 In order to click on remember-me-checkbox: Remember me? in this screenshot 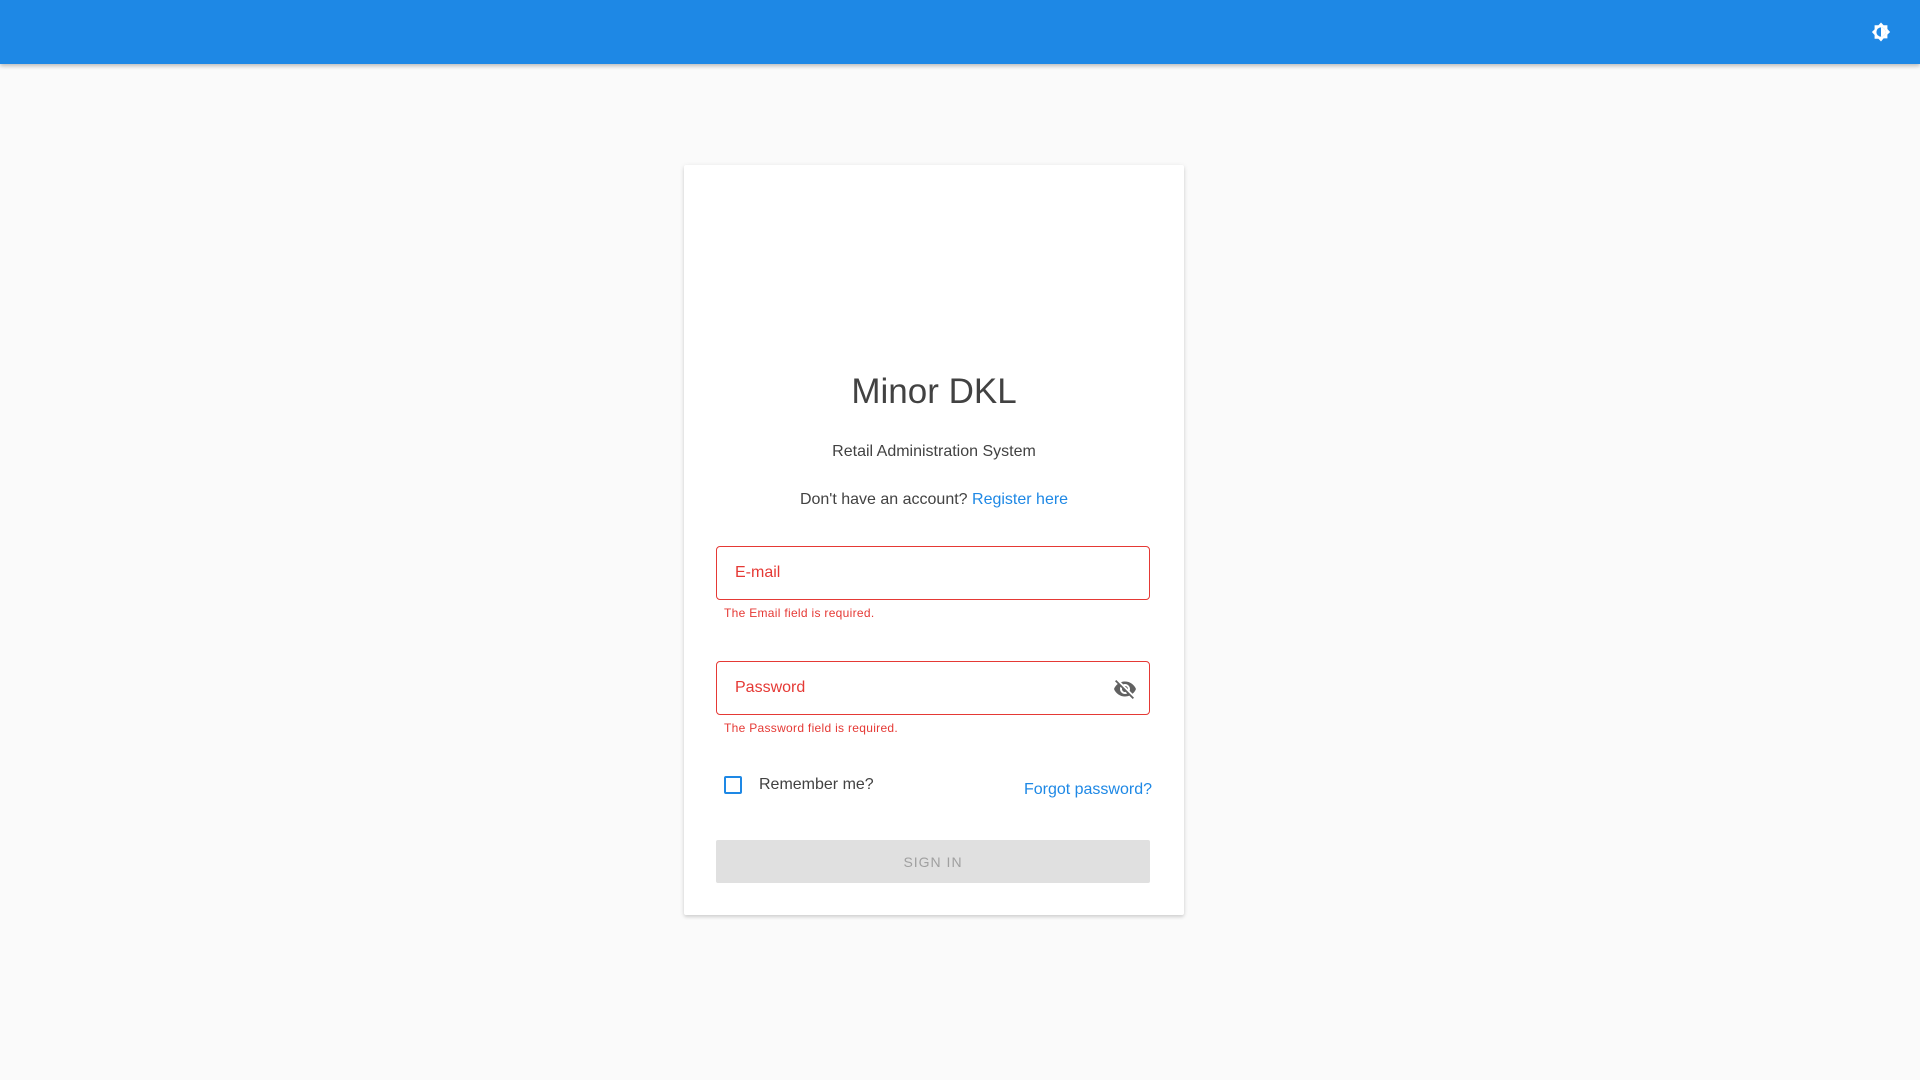, I will do `click(799, 785)`.